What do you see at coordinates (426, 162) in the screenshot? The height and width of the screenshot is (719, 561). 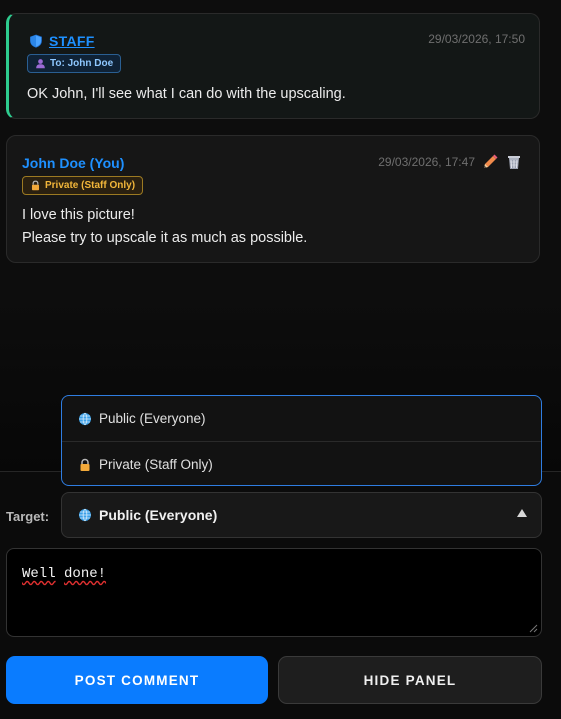 I see `comment-timestamp: 29/03/2026, 17:47` at bounding box center [426, 162].